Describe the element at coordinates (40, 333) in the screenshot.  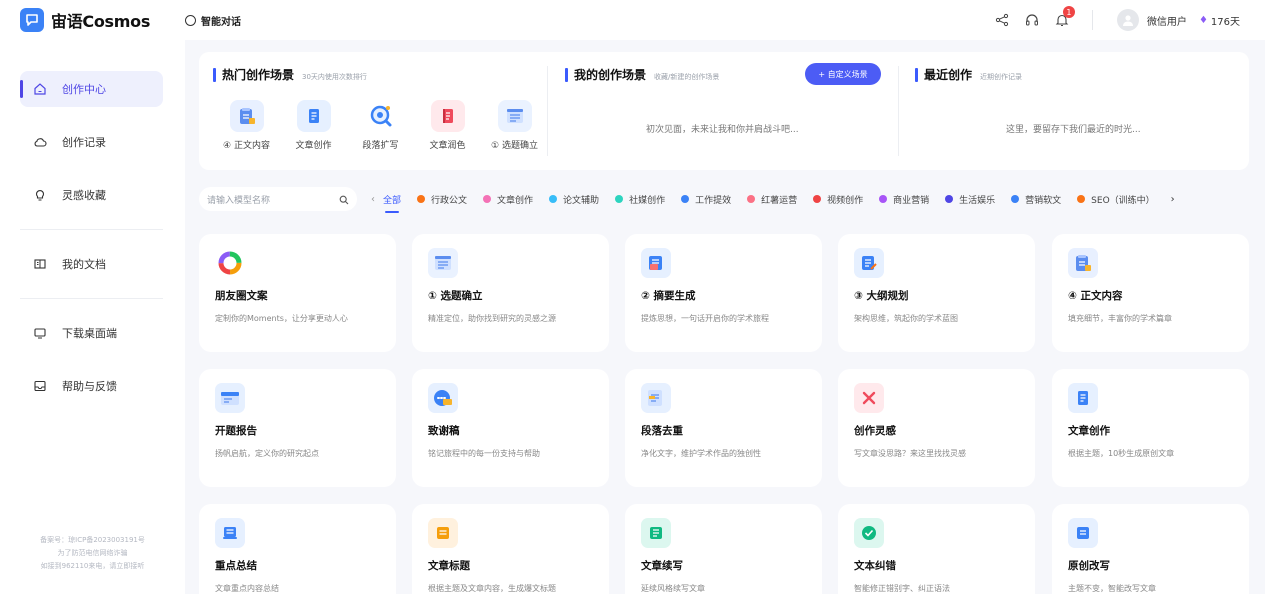
I see `monitor-icon` at that location.